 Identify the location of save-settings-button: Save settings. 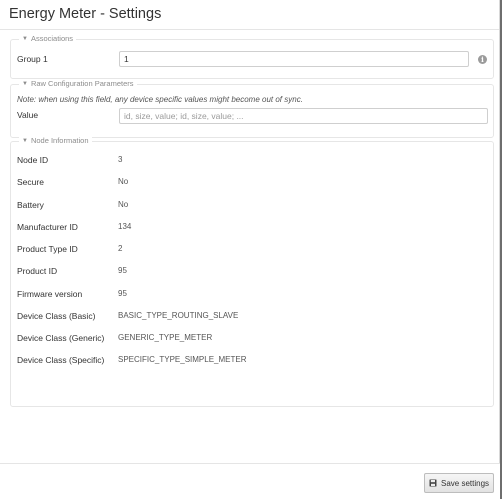
(459, 483).